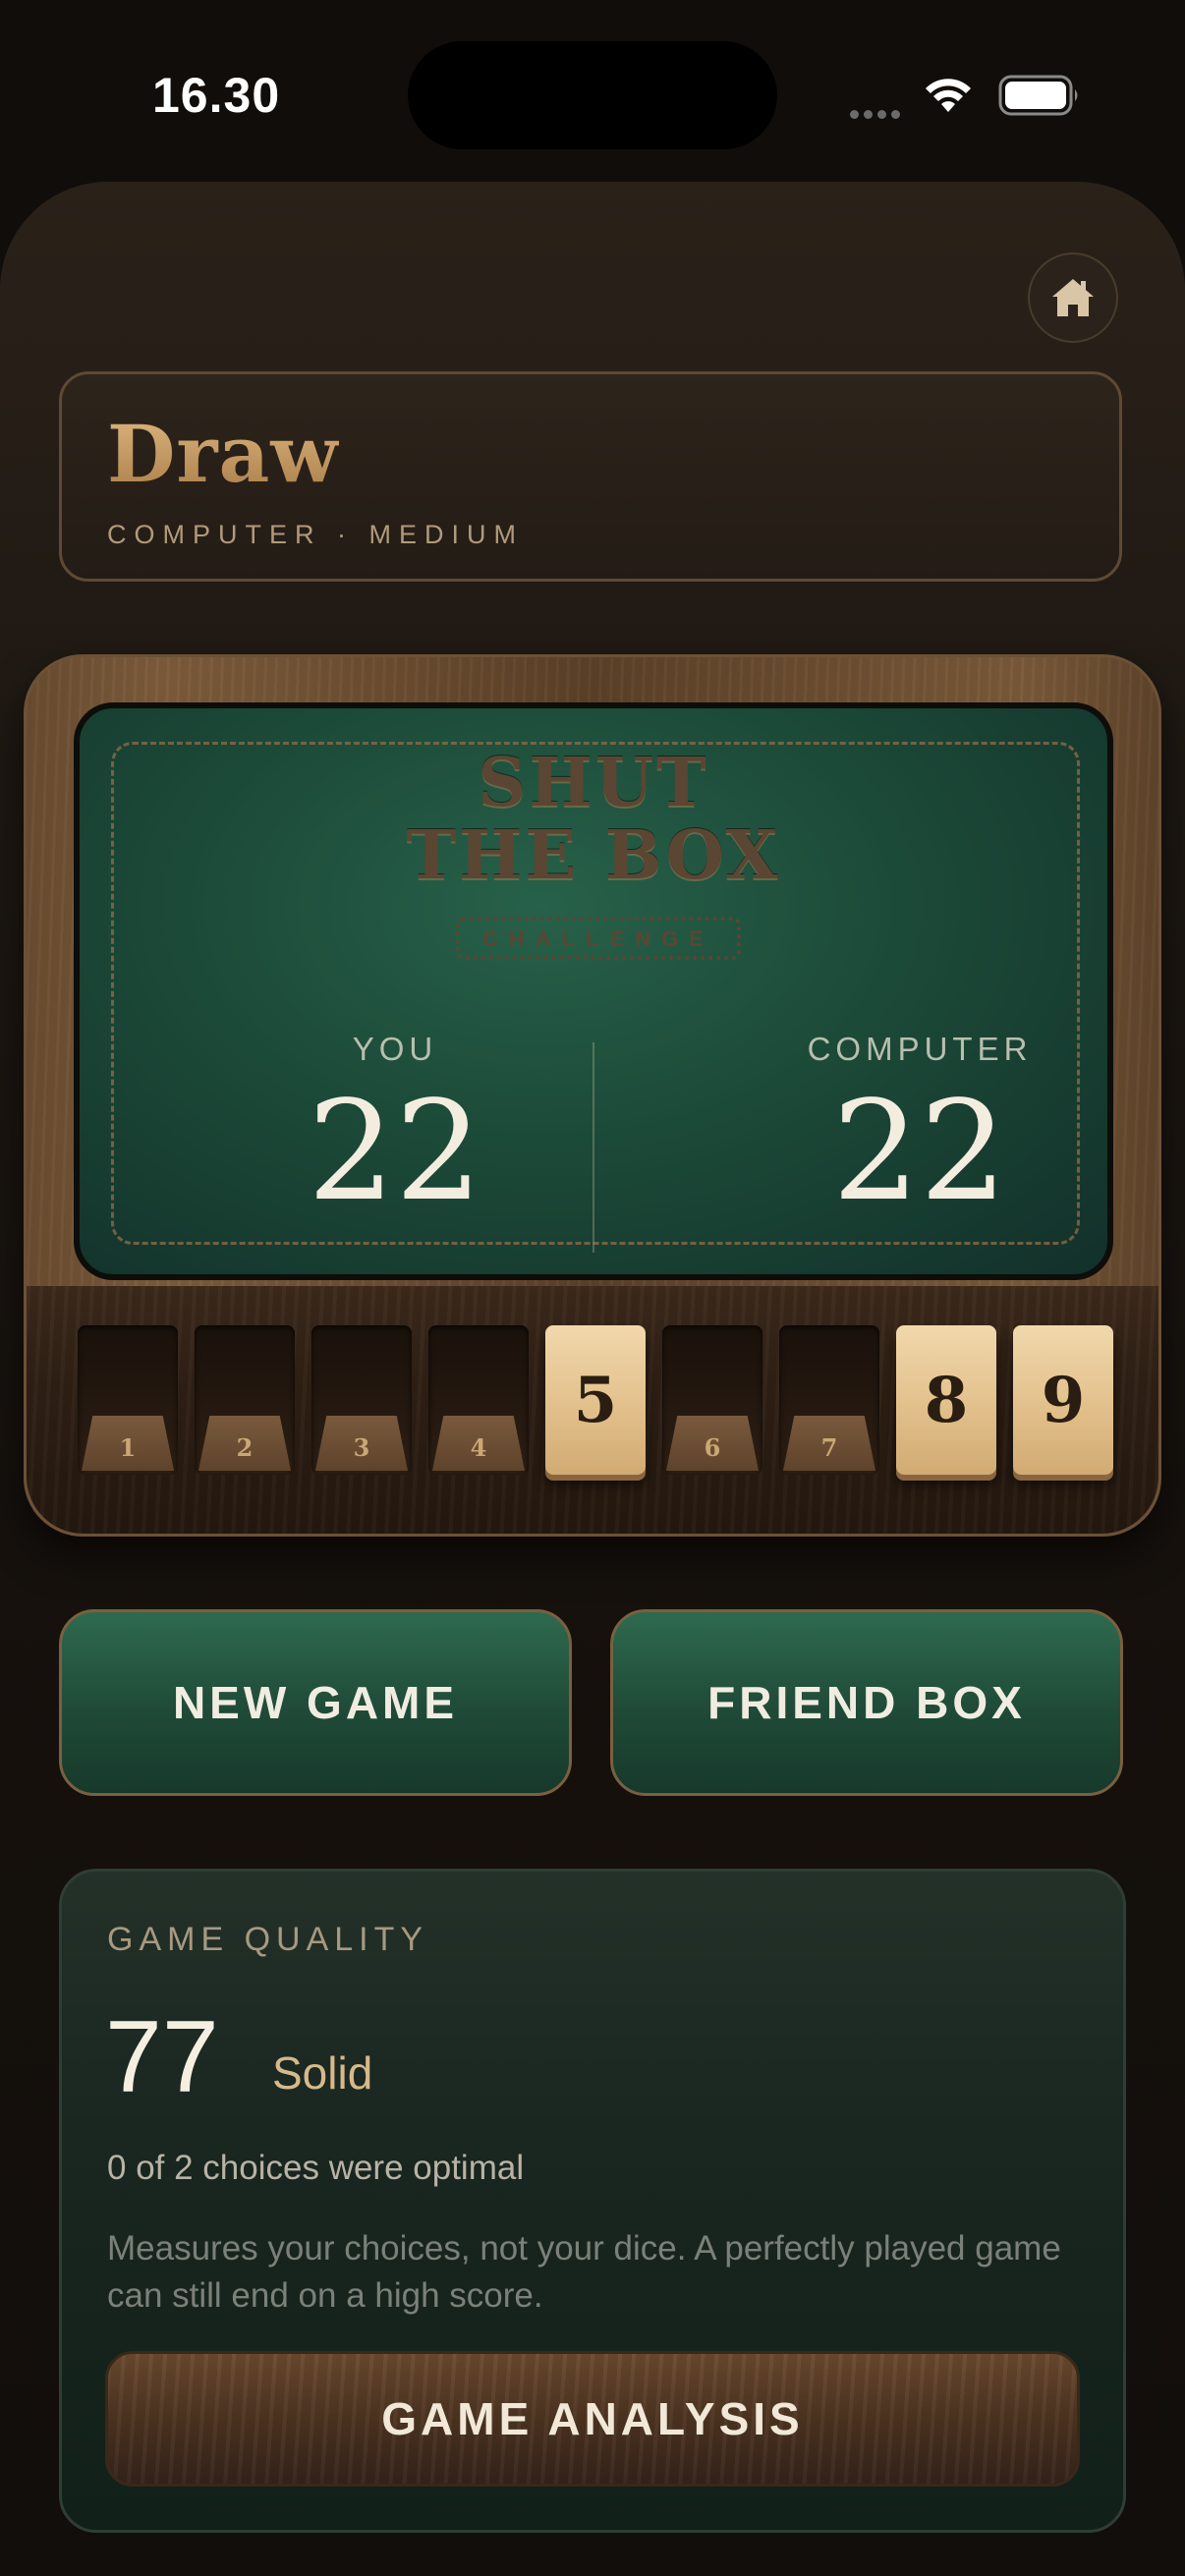 This screenshot has height=2576, width=1185. I want to click on logo-line-1: SHUT, so click(594, 783).